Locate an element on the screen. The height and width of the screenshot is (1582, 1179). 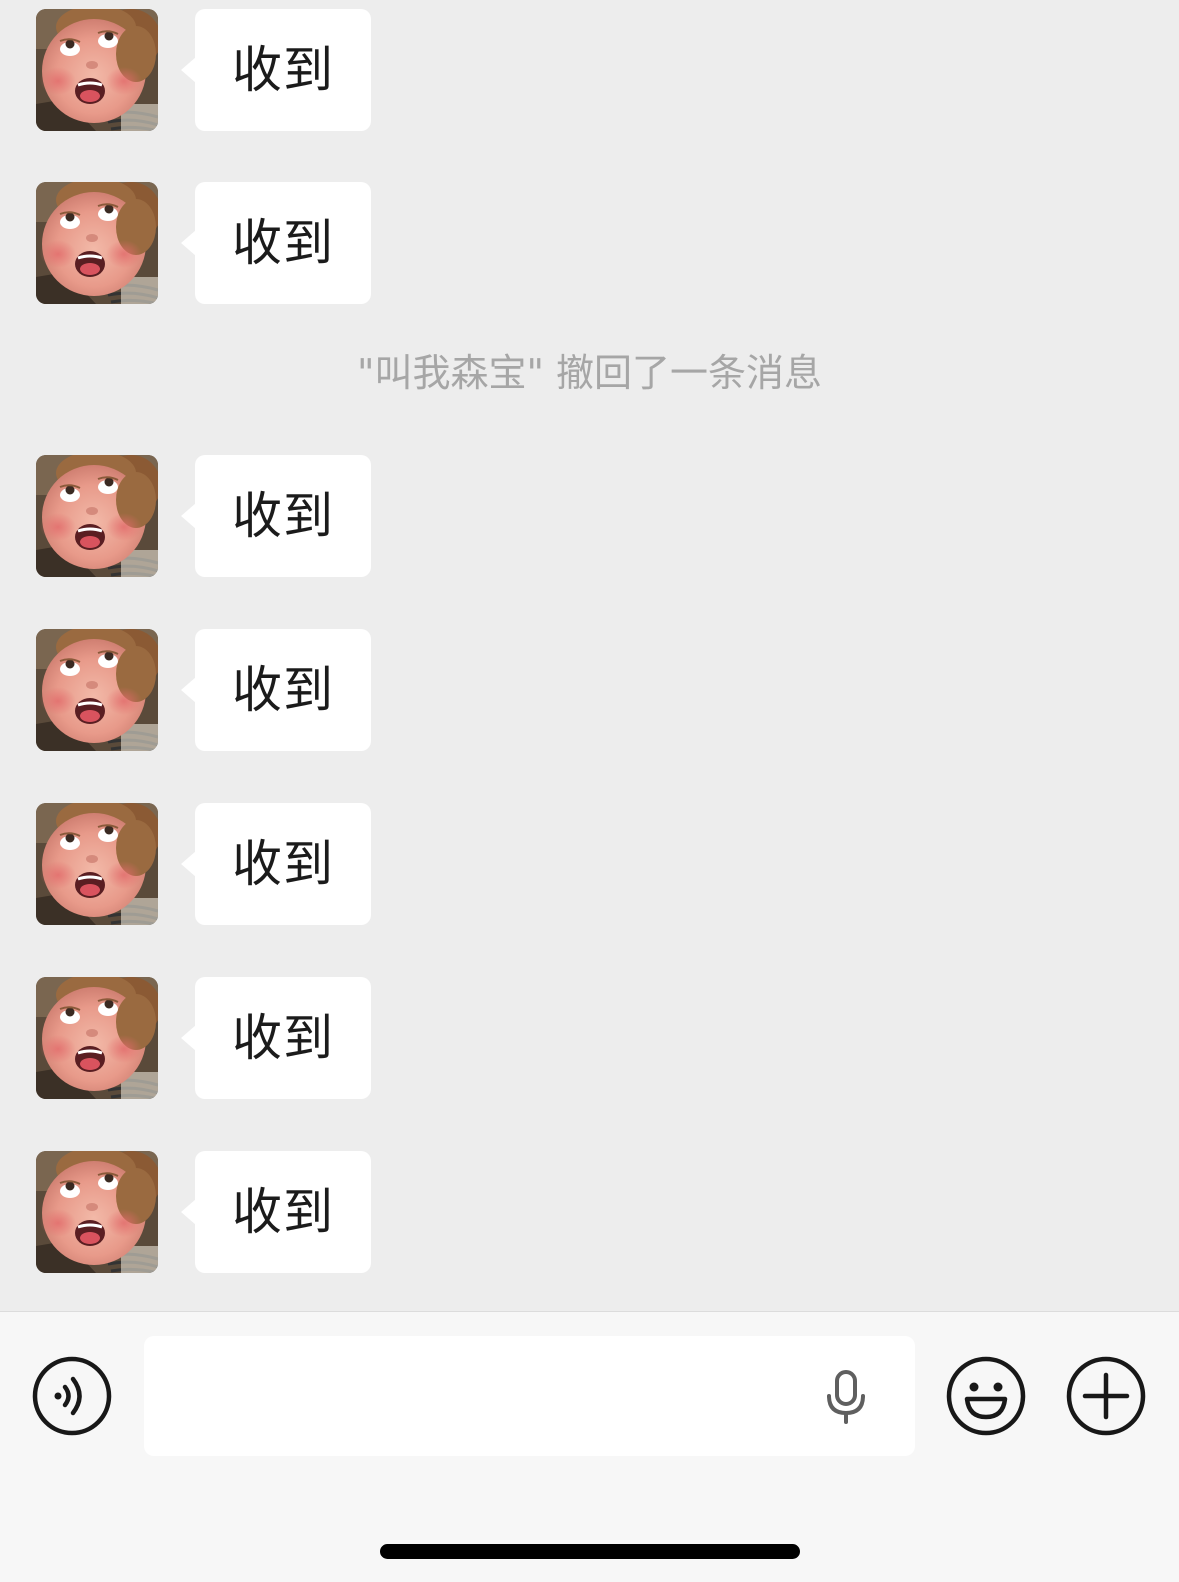
voice-mode-button is located at coordinates (72, 1396).